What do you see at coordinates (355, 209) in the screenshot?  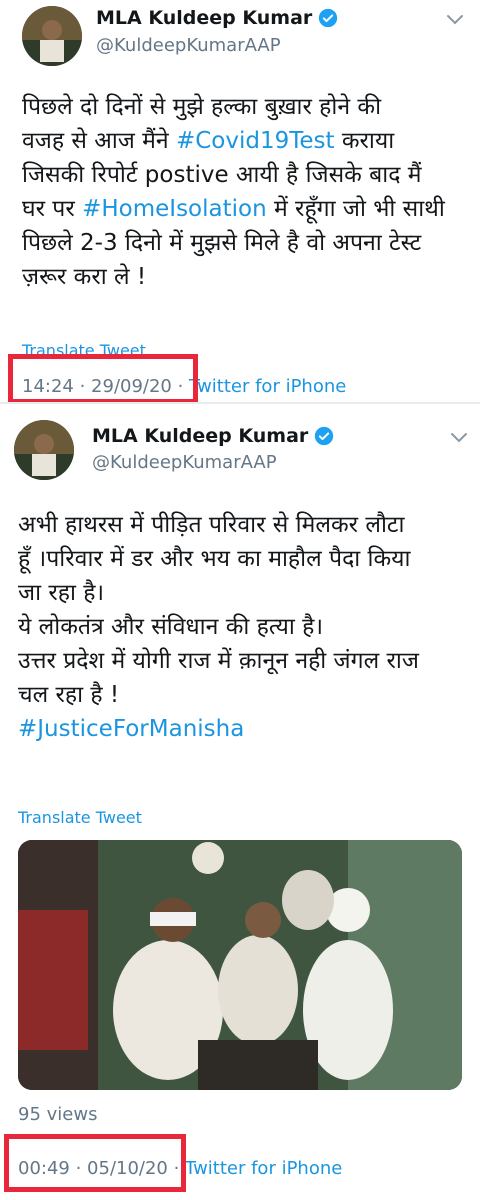 I see `tweet-text-segment: में रहूँगा जो भी साथी` at bounding box center [355, 209].